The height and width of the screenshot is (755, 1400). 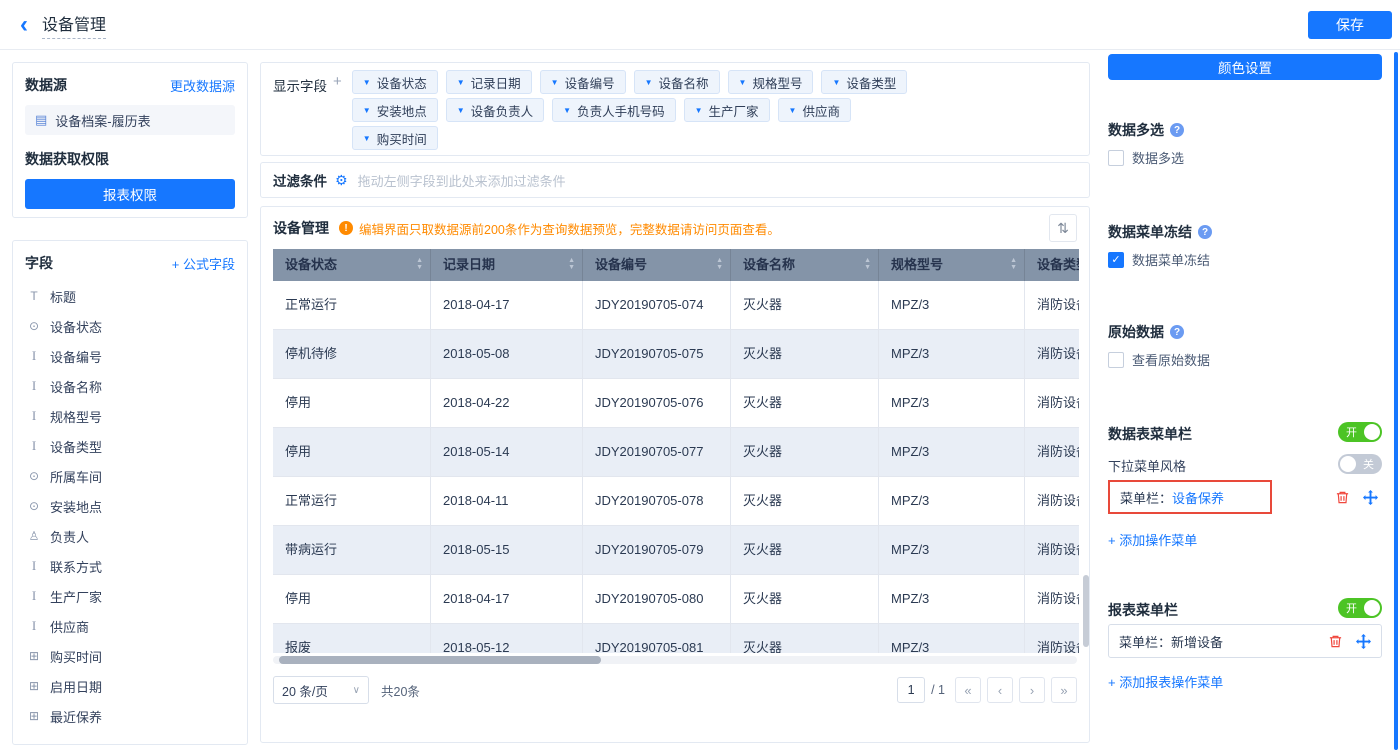 What do you see at coordinates (1165, 681) in the screenshot?
I see `add-report-action-menu-link: + 添加报表操作菜单` at bounding box center [1165, 681].